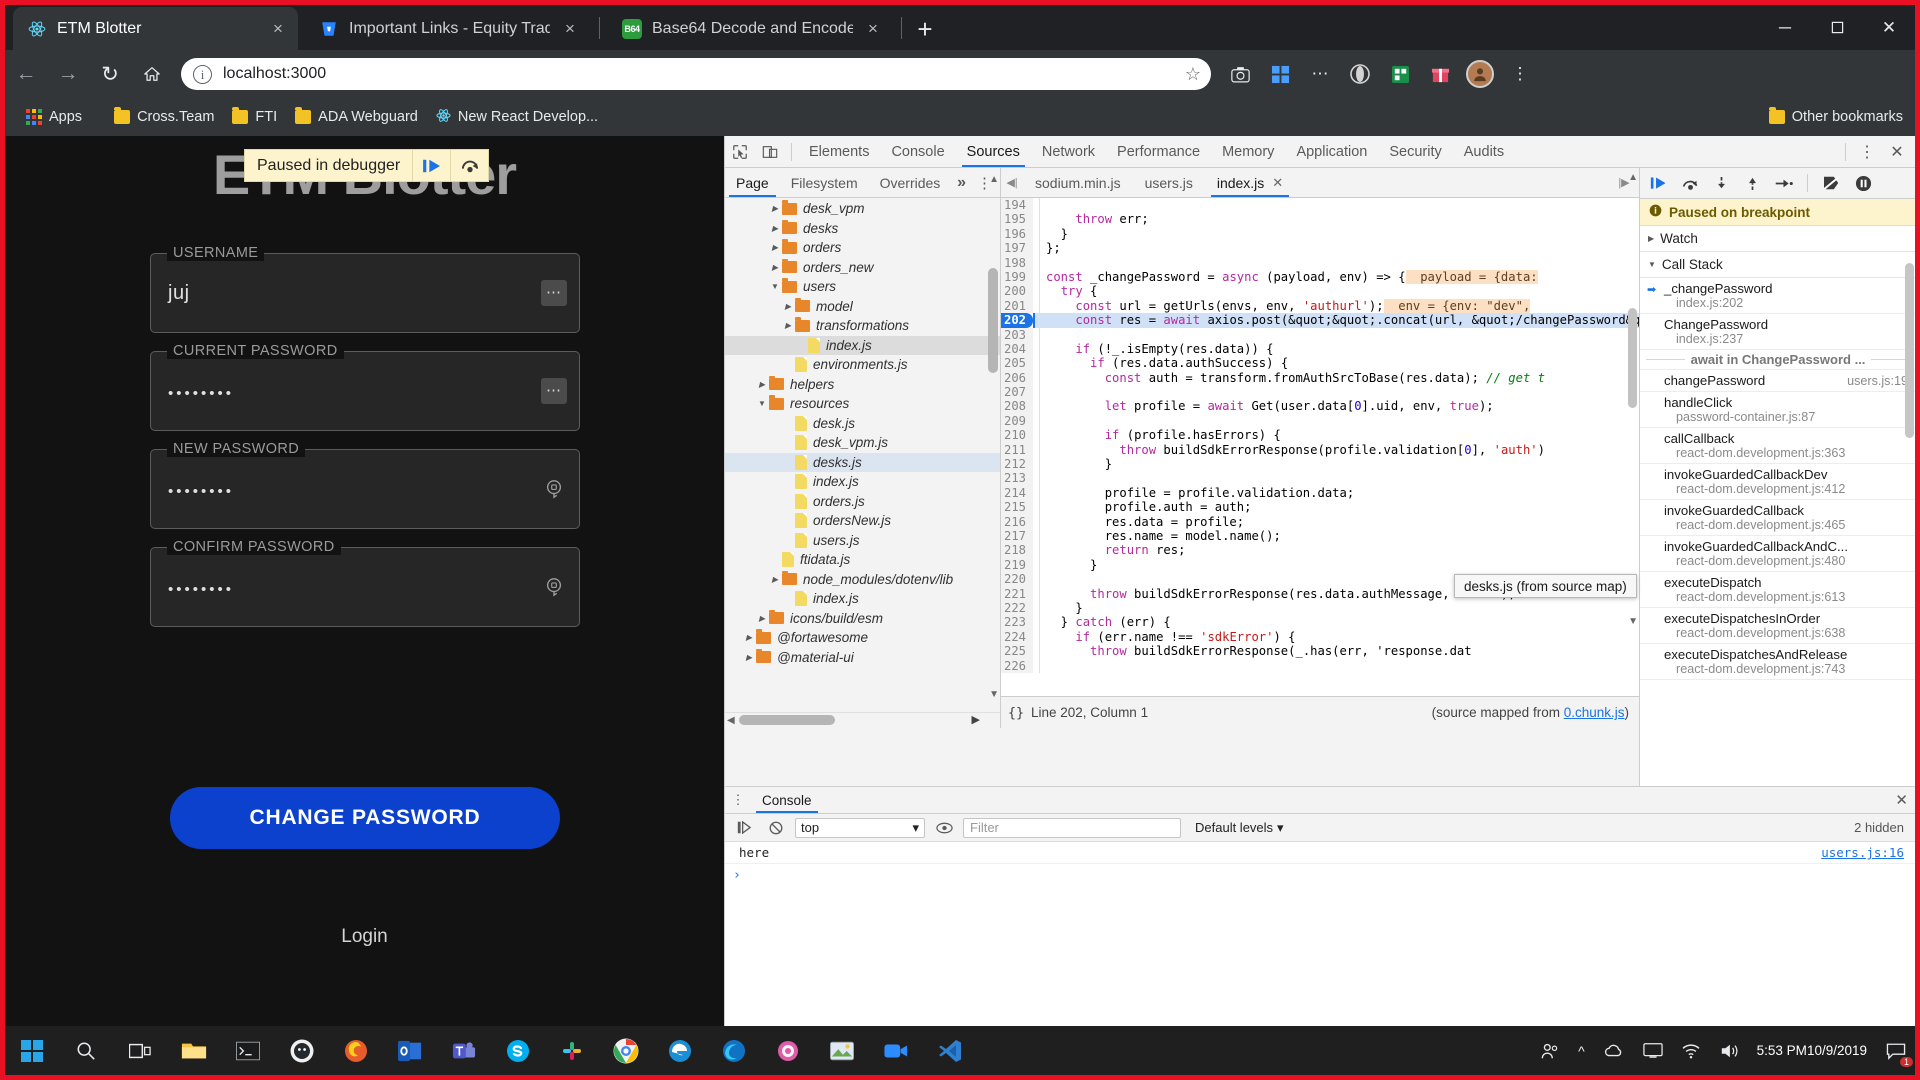  Describe the element at coordinates (1415, 151) in the screenshot. I see `tab-security: Security` at that location.